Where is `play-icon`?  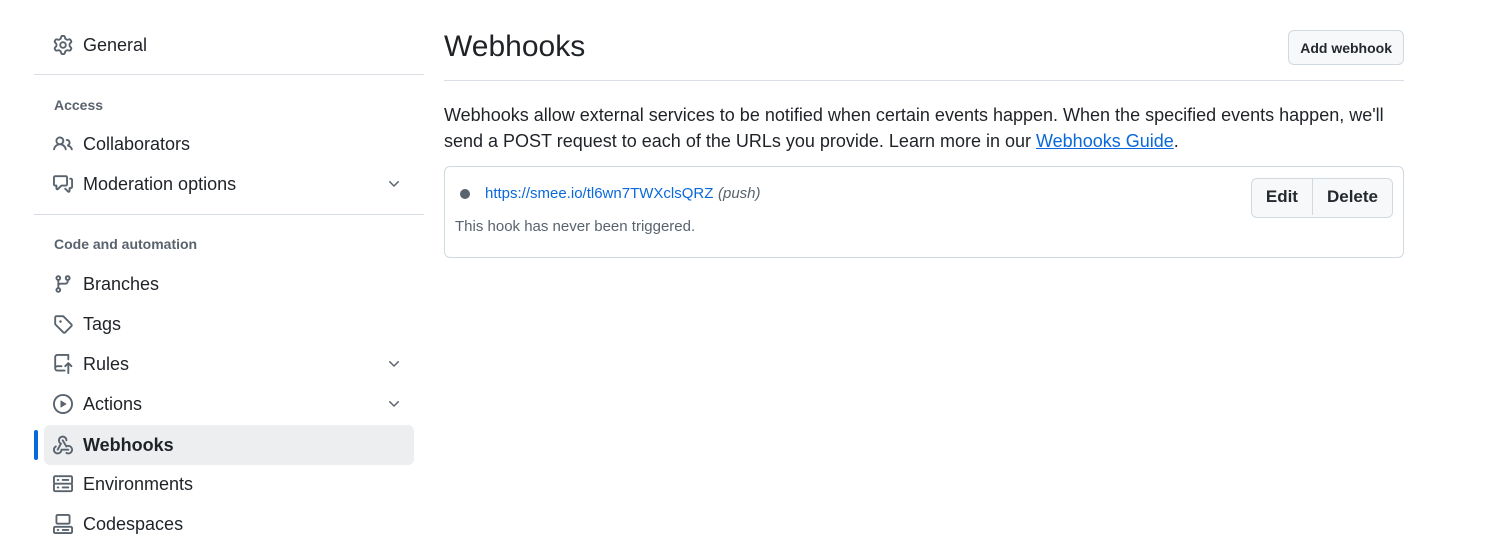
play-icon is located at coordinates (63, 404).